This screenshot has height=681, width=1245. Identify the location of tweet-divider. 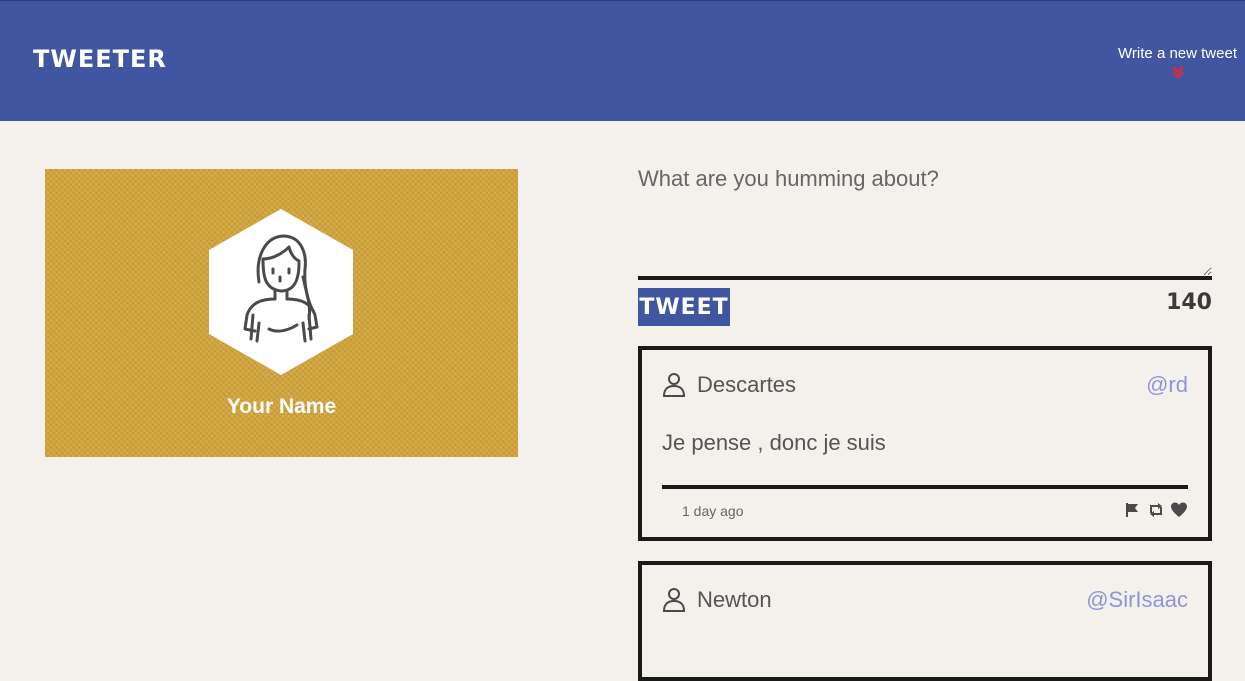
(925, 487).